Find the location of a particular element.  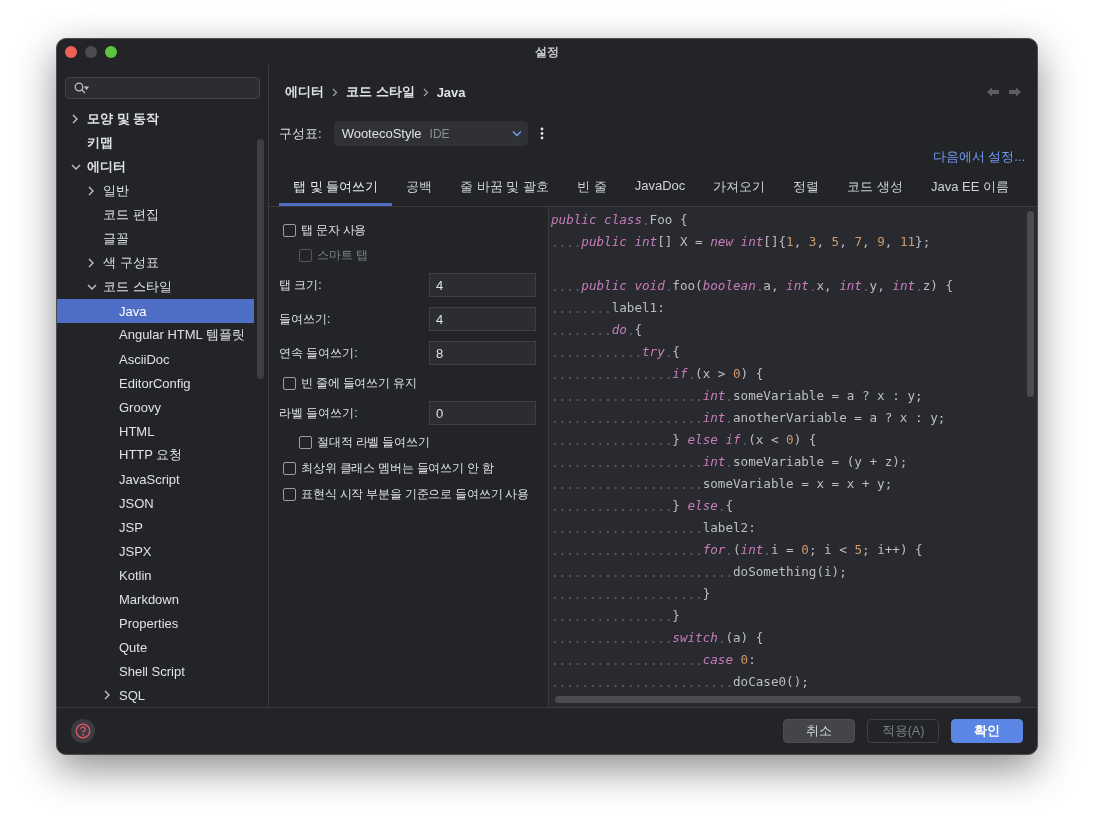

tree-item: 색 구성표 is located at coordinates (155, 263).